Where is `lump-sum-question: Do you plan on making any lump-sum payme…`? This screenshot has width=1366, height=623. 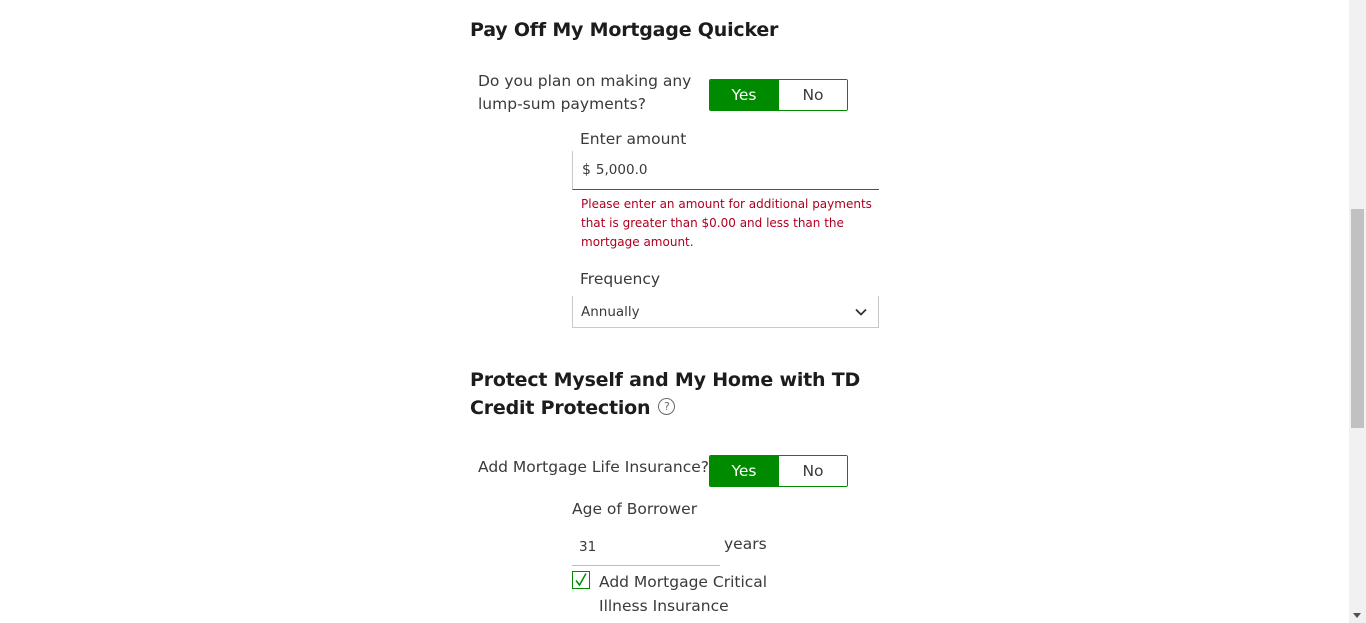 lump-sum-question: Do you plan on making any lump-sum payme… is located at coordinates (585, 92).